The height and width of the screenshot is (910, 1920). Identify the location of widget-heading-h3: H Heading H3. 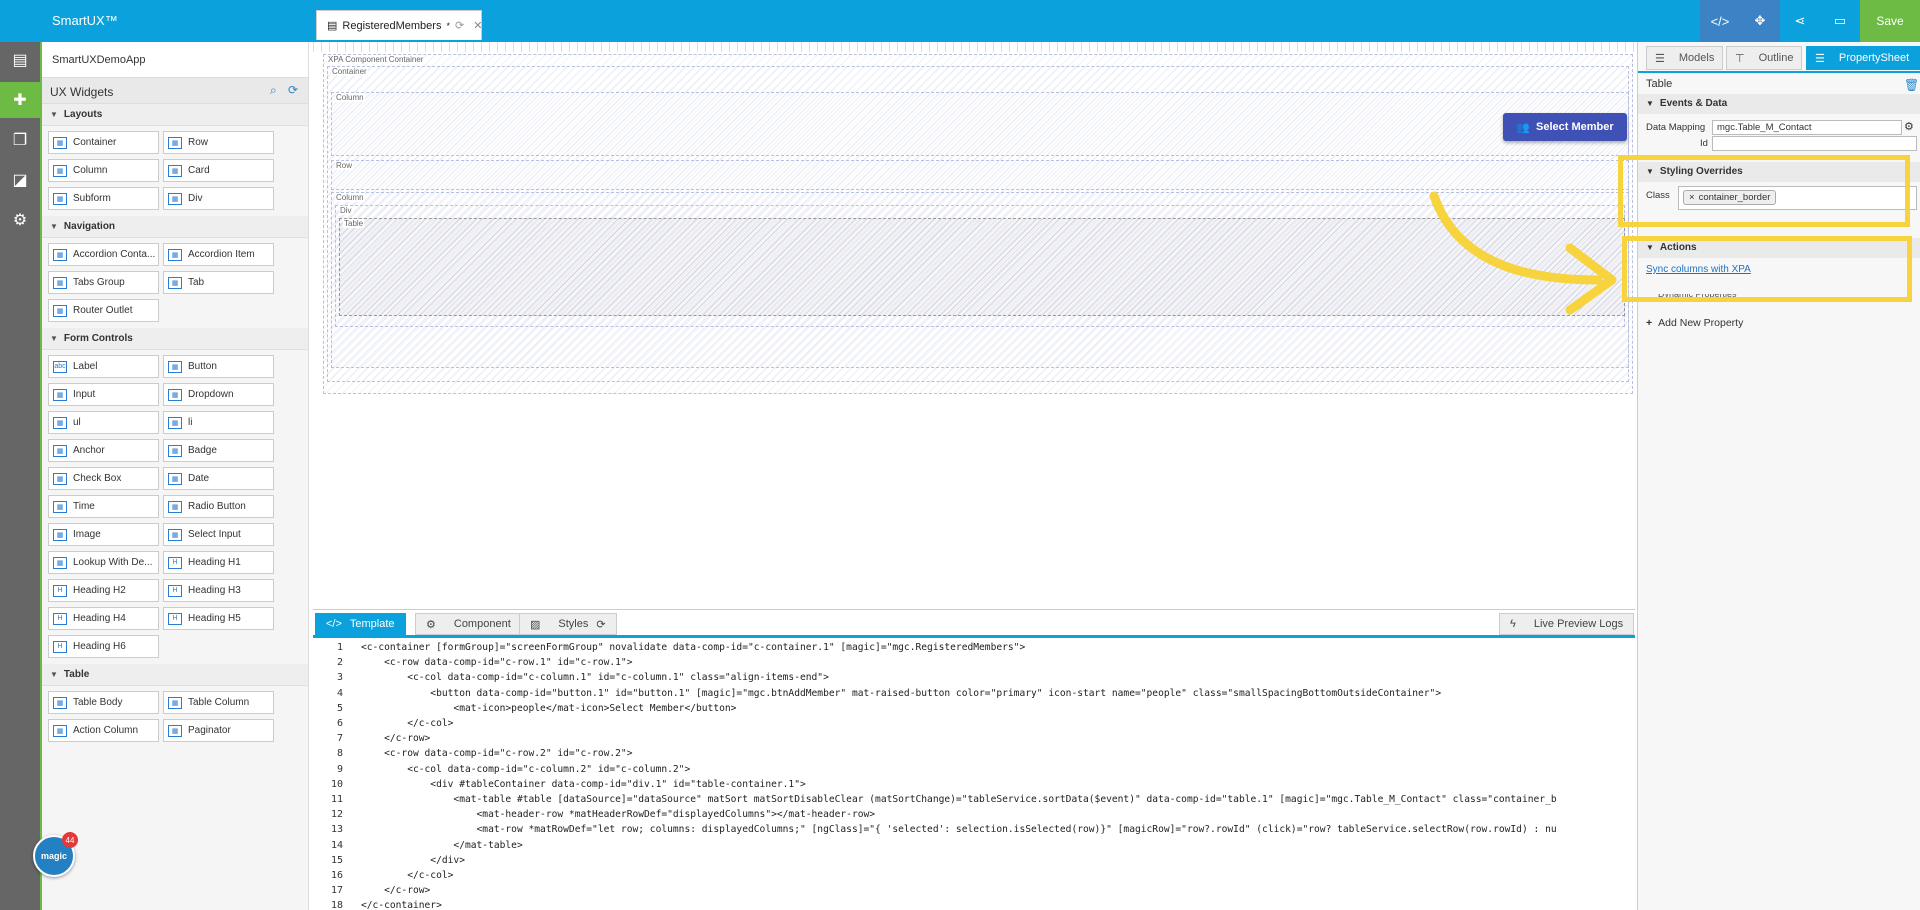
(218, 590).